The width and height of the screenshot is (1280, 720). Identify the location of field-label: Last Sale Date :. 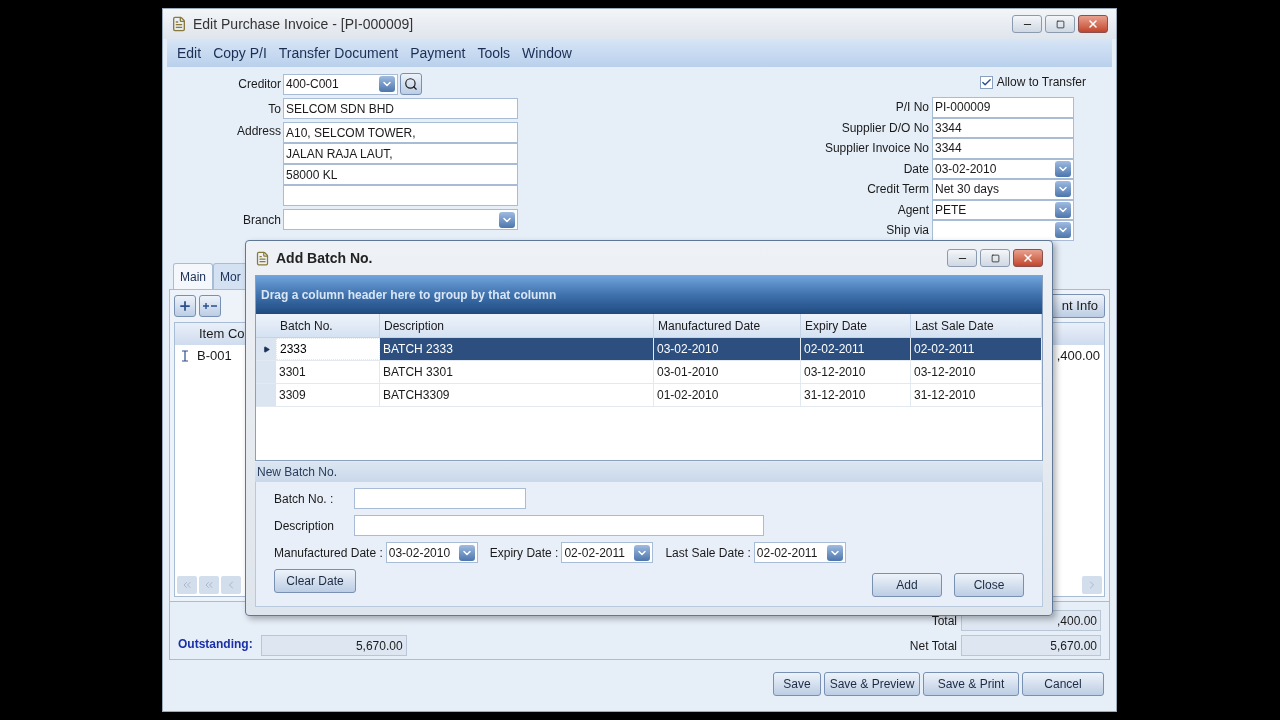
(708, 553).